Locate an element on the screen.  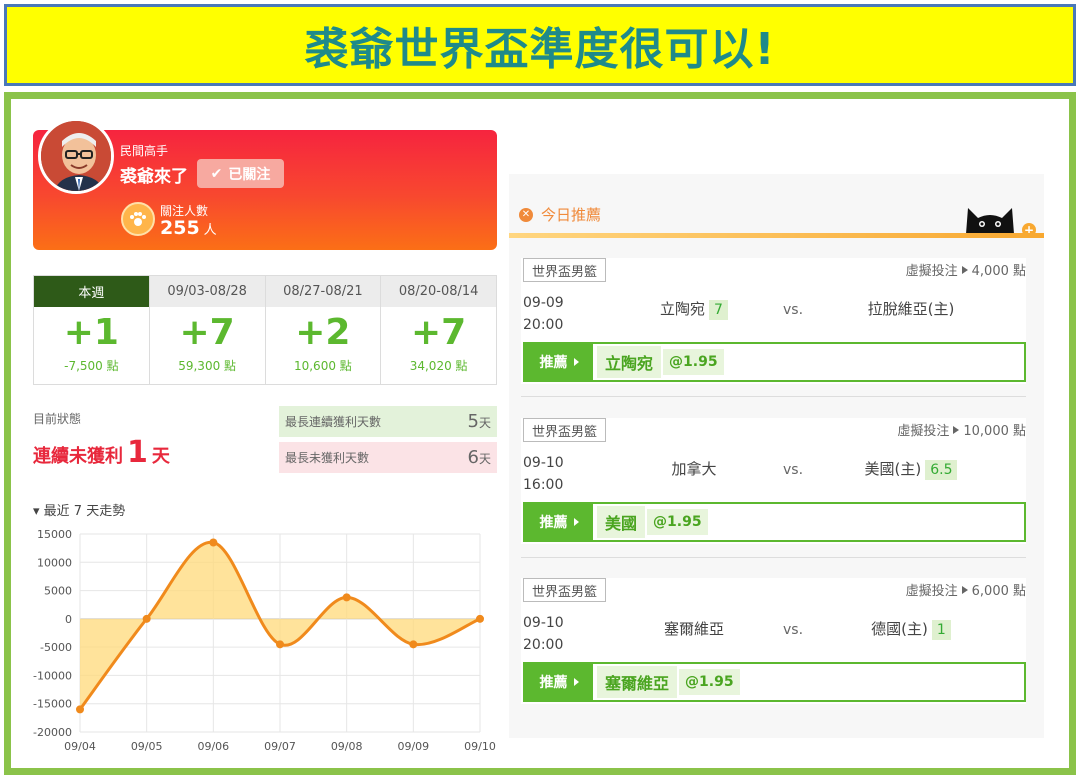
longest-loss-row: 最長未獲利天數 6天 is located at coordinates (388, 457).